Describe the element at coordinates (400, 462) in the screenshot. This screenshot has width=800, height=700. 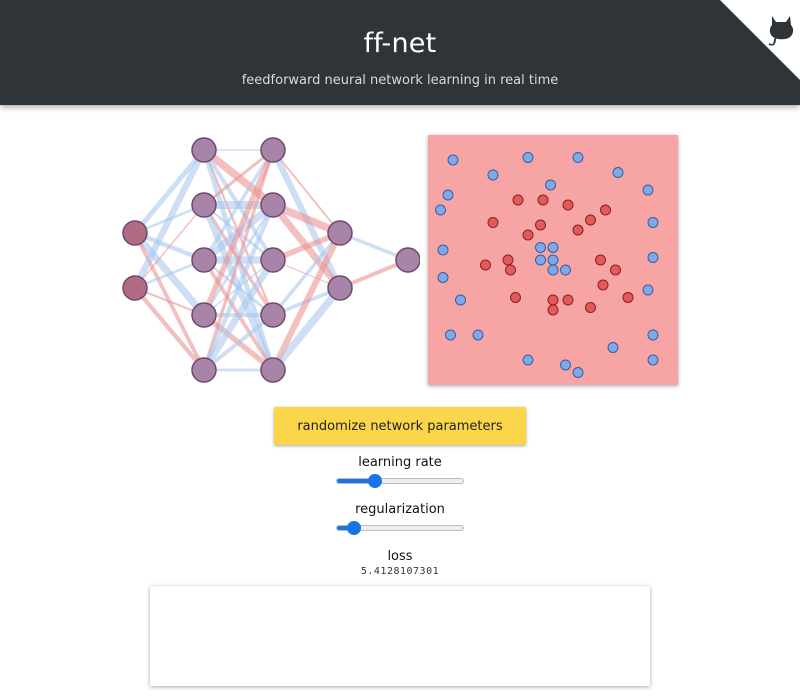
I see `learning-rate-label: learning rate` at that location.